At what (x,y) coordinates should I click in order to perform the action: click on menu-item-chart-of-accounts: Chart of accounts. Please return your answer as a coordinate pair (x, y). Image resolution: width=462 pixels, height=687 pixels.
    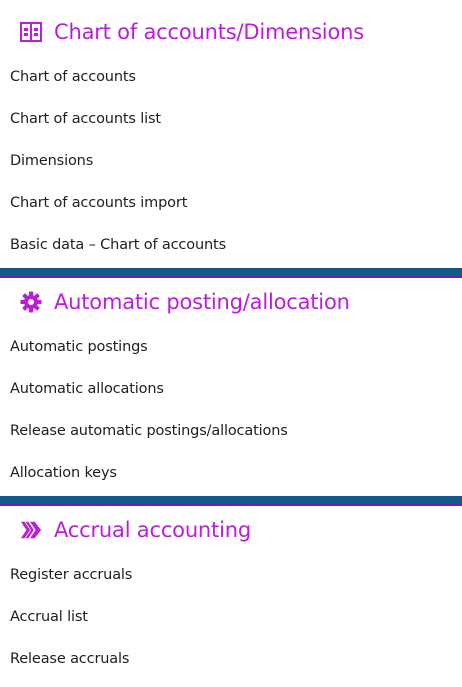
    Looking at the image, I should click on (231, 77).